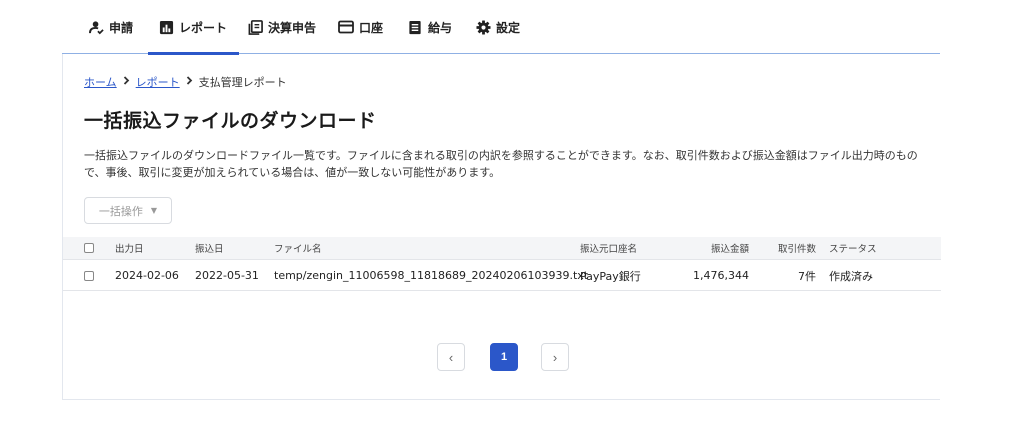  What do you see at coordinates (789, 275) in the screenshot?
I see `transaction-count-link: 7件` at bounding box center [789, 275].